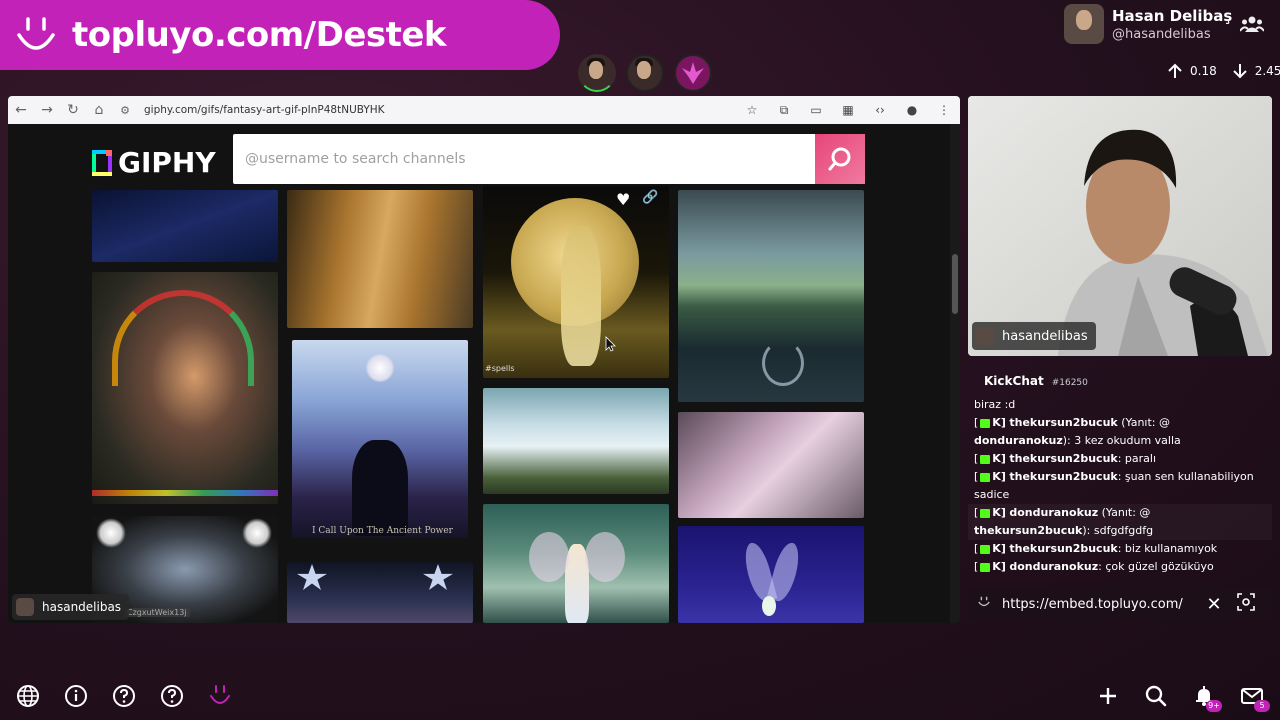  I want to click on chat-text: sadice, so click(992, 494).